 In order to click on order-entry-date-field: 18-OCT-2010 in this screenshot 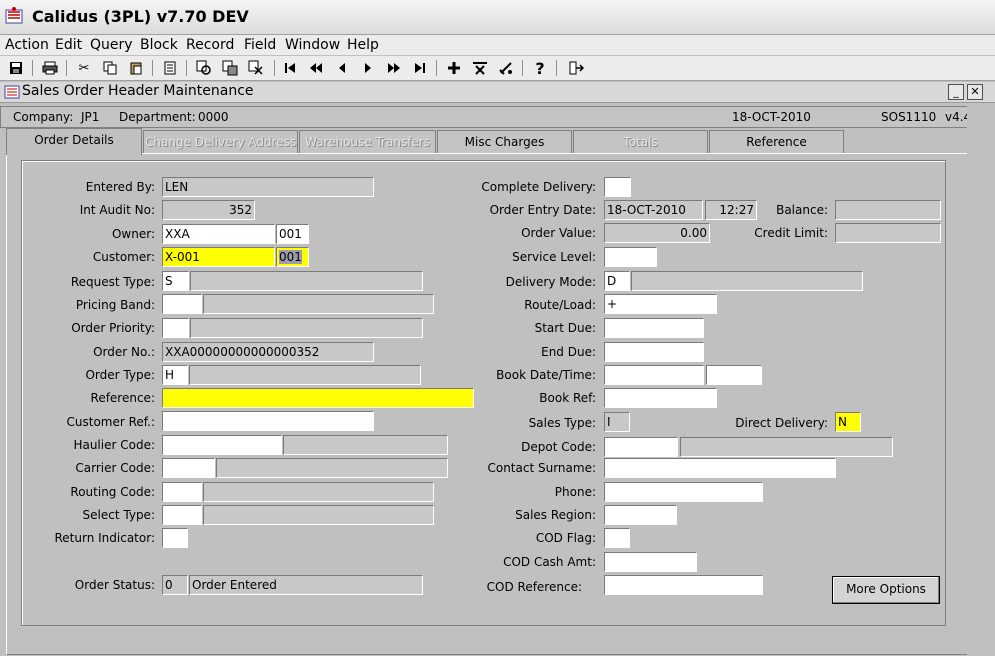, I will do `click(653, 210)`.